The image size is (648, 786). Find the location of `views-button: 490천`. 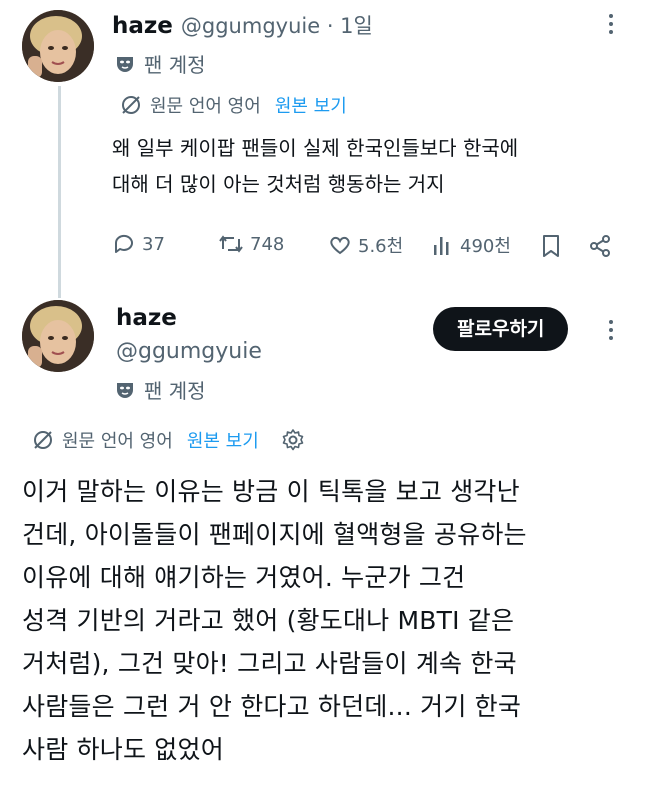

views-button: 490천 is located at coordinates (471, 245).